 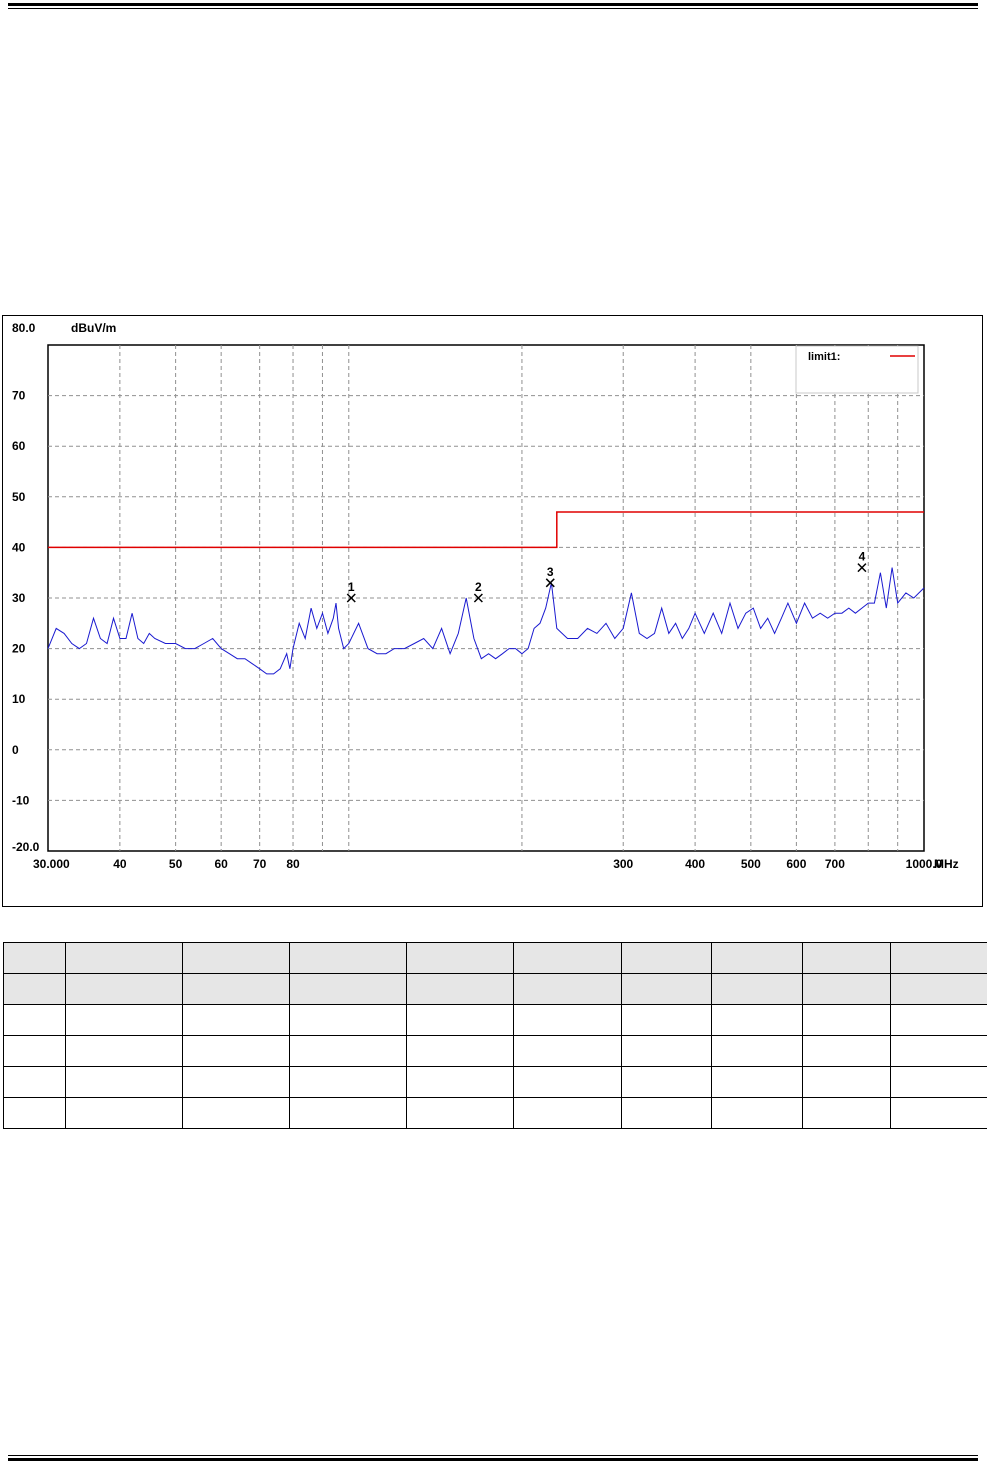 I want to click on x-tick-label: 600, so click(x=796, y=864).